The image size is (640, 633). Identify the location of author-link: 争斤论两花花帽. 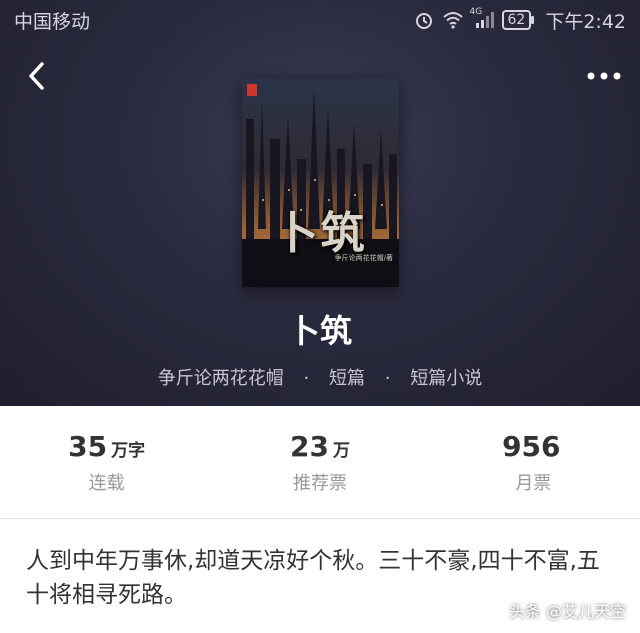
(221, 378).